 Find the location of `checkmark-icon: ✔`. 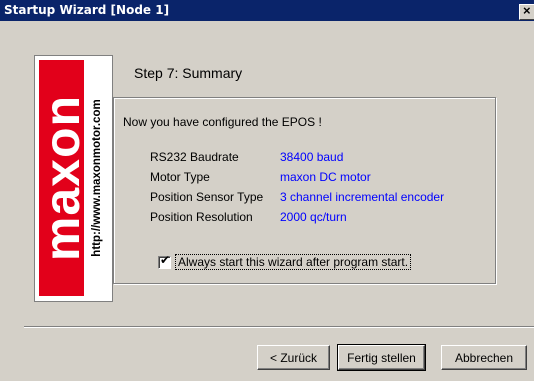

checkmark-icon: ✔ is located at coordinates (165, 260).